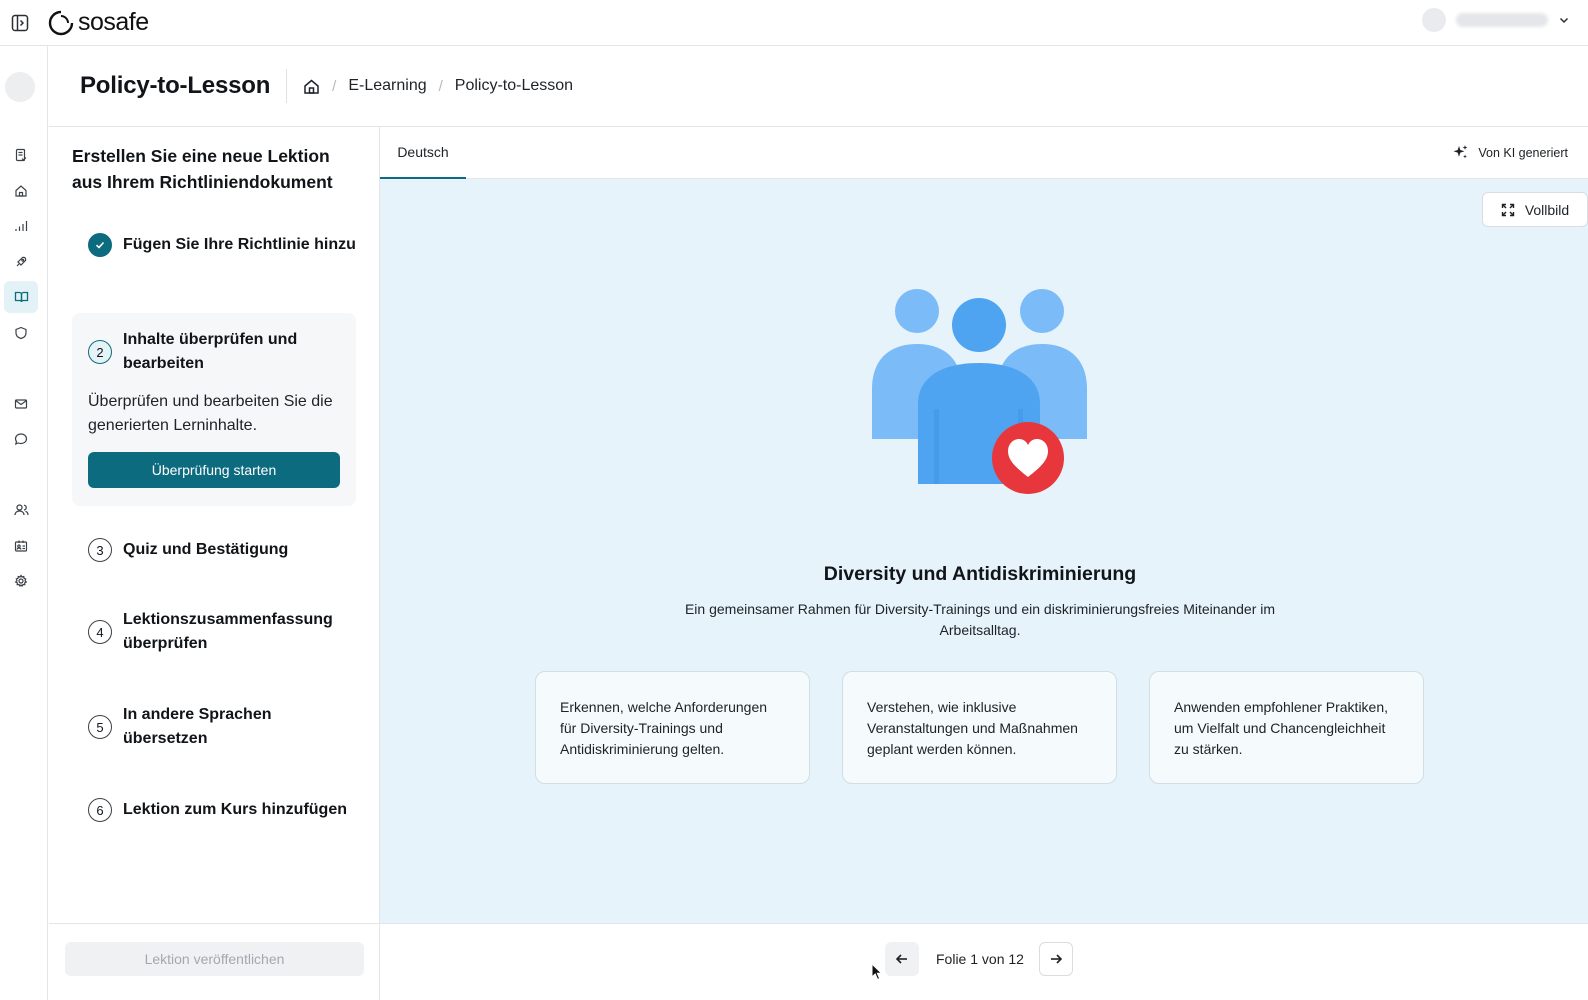 The height and width of the screenshot is (1000, 1588). I want to click on user-avatar, so click(1434, 20).